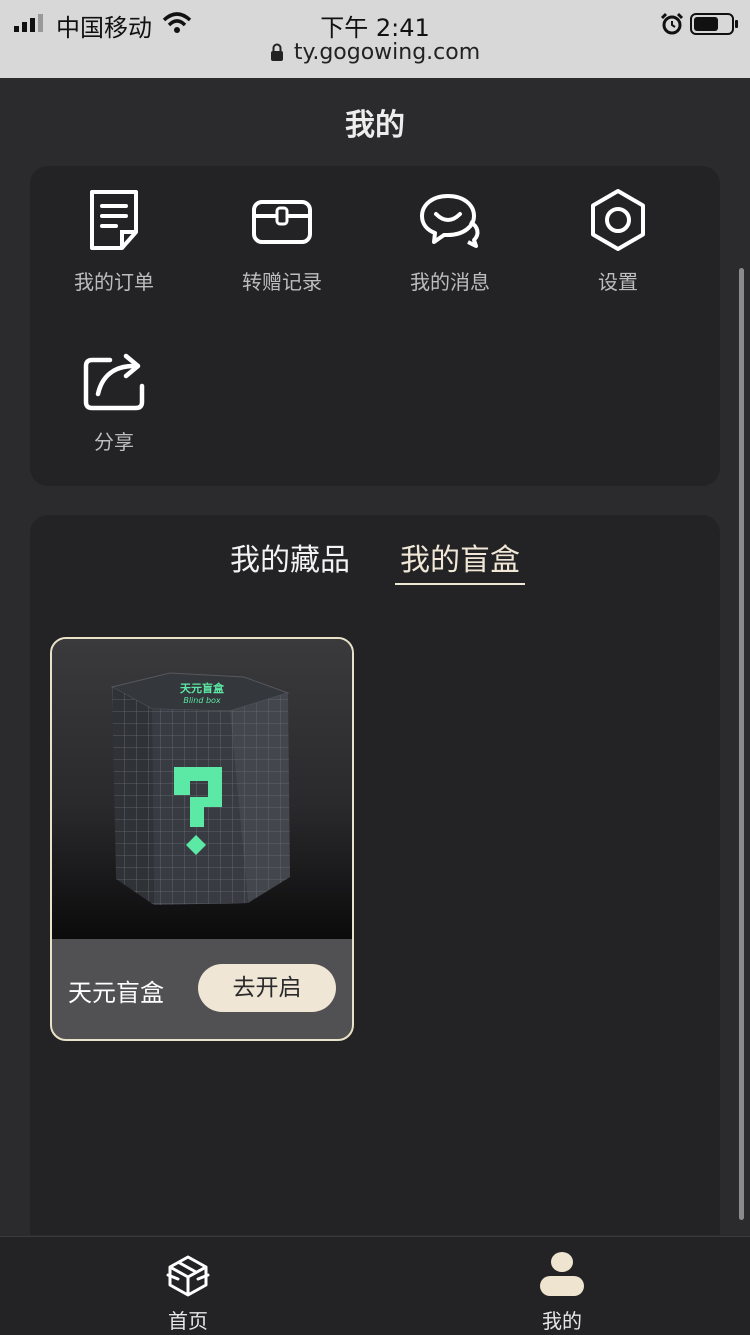 Image resolution: width=750 pixels, height=1335 pixels. I want to click on status-row: 中国移动 下午 2:41, so click(375, 23).